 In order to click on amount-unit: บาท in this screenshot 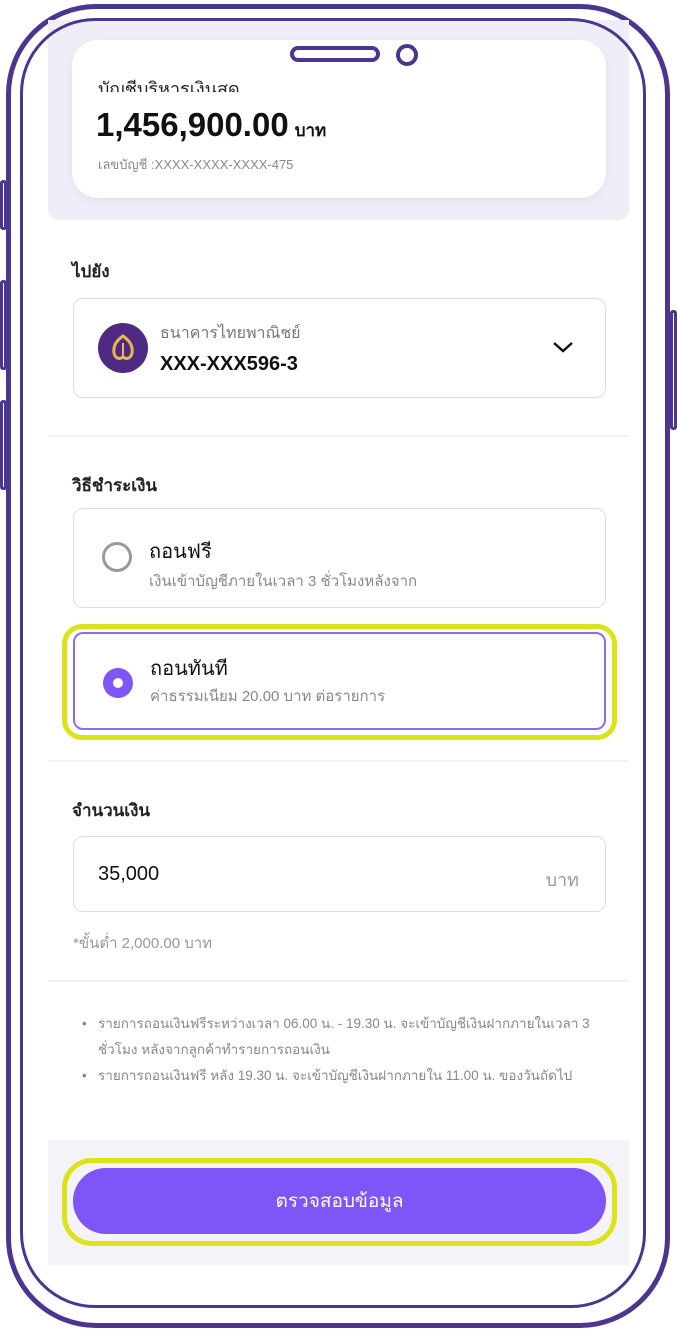, I will do `click(562, 880)`.